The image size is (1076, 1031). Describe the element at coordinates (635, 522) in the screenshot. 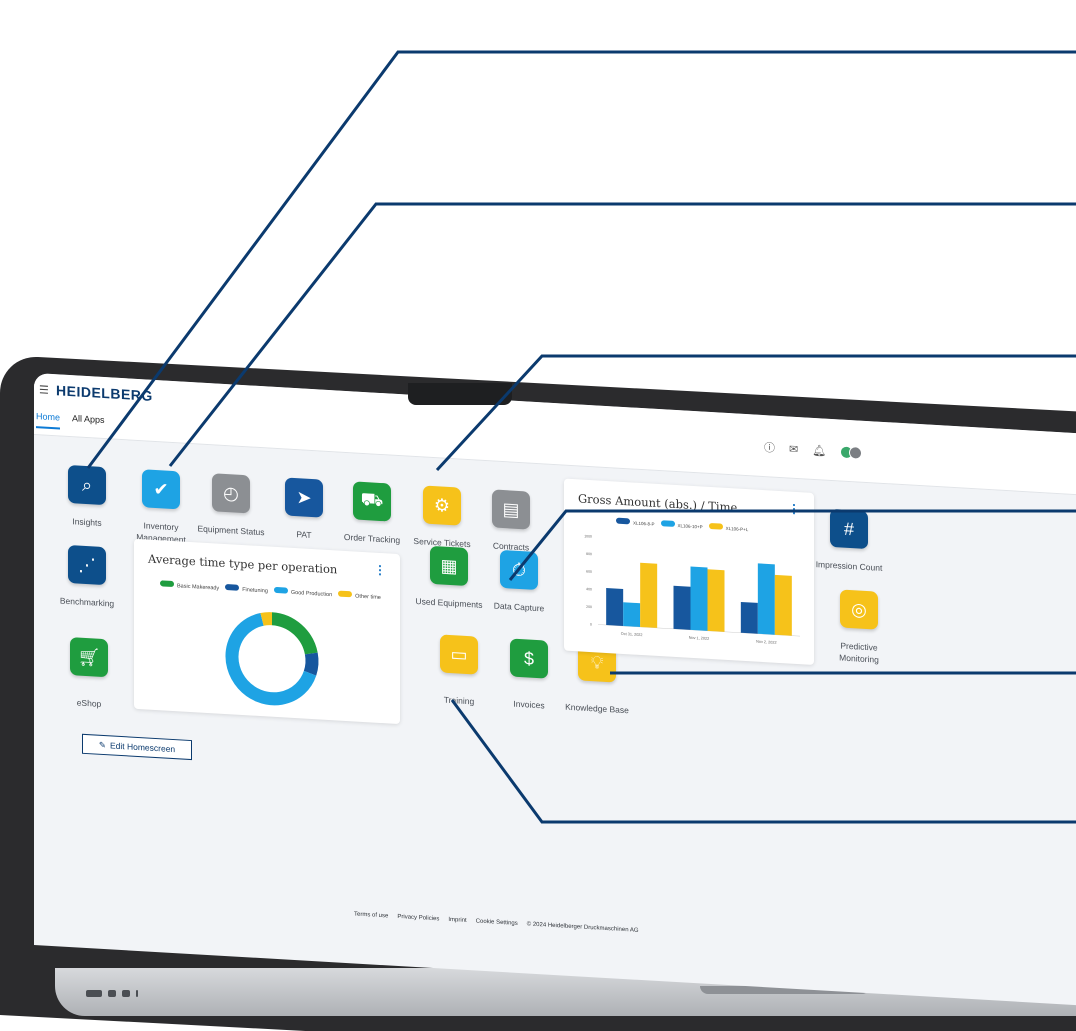

I see `legend-item: XL106-8-P` at that location.